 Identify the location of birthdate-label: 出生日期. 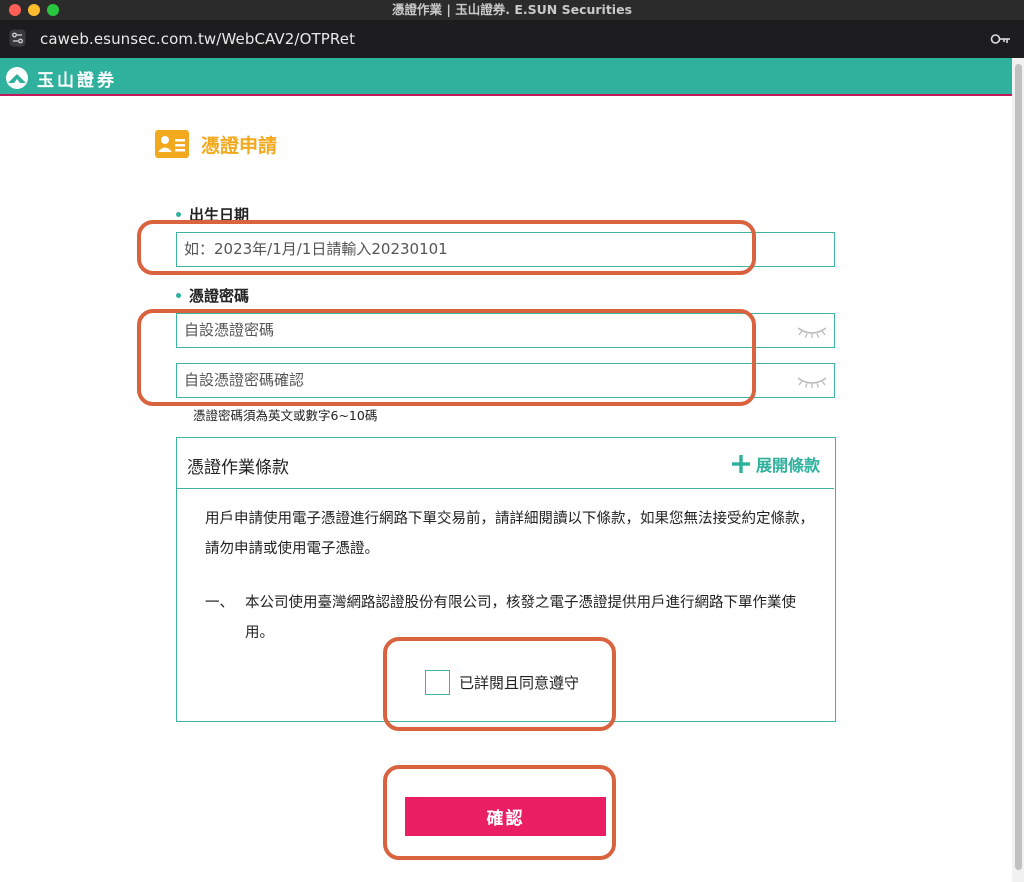
(219, 215).